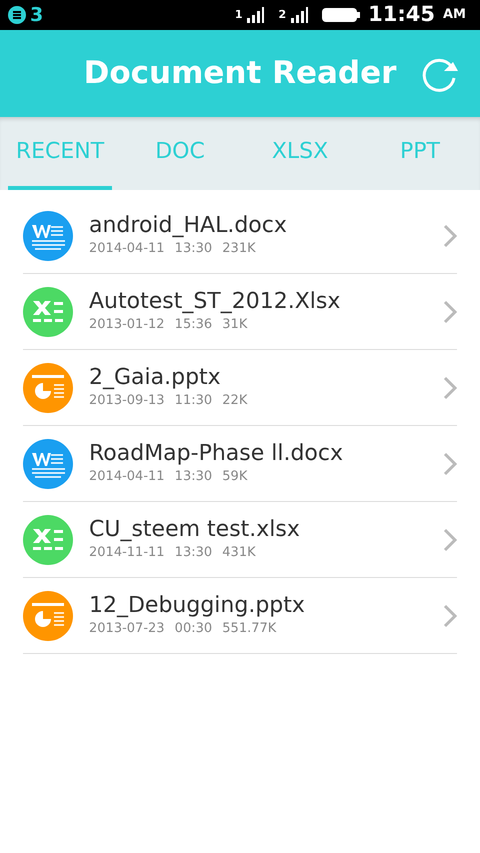 This screenshot has width=480, height=853. I want to click on file-row: android_HAL.docx 2014-04-11 13:30 231K, so click(240, 236).